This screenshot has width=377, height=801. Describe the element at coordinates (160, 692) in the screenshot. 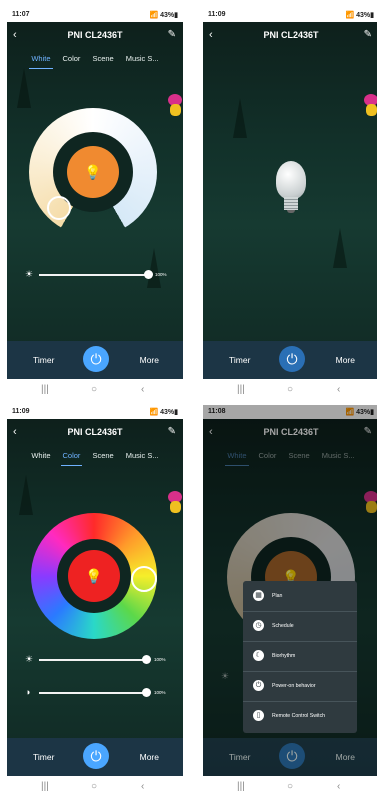

I see `saturation-value: 100%` at that location.